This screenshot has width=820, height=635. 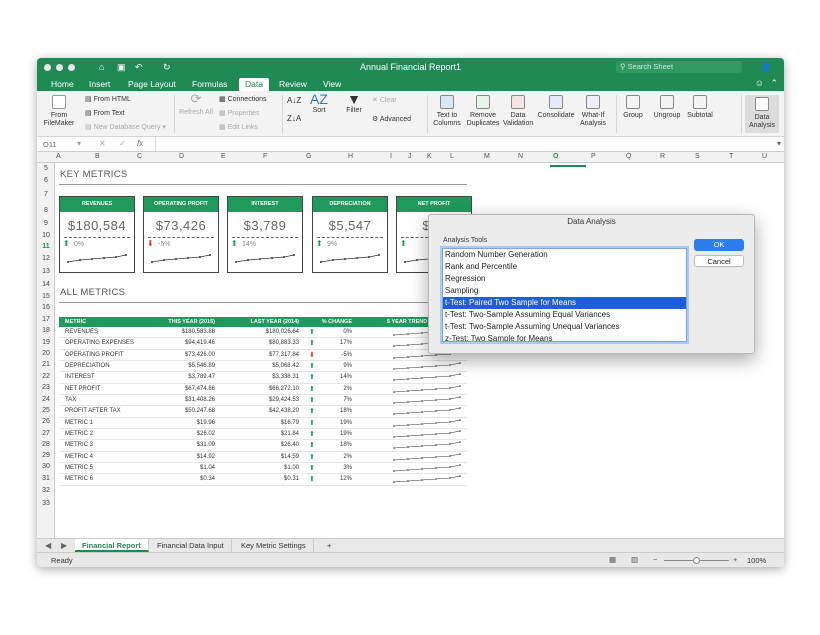 What do you see at coordinates (46, 410) in the screenshot?
I see `row-header-25: 25` at bounding box center [46, 410].